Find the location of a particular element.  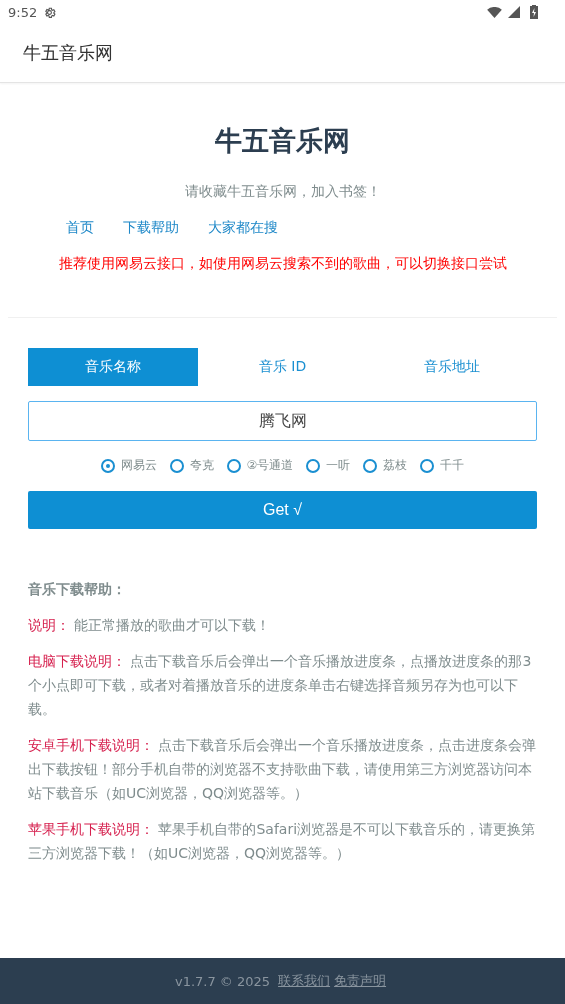

radio-label: 千千 is located at coordinates (452, 465).